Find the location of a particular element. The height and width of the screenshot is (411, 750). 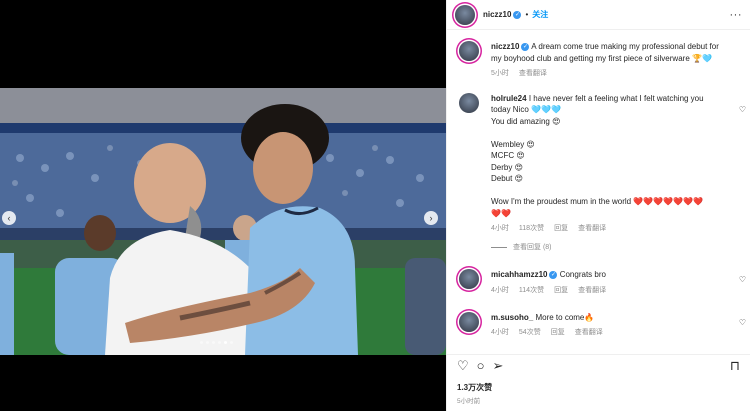

heart-icon: ♡ is located at coordinates (463, 366).